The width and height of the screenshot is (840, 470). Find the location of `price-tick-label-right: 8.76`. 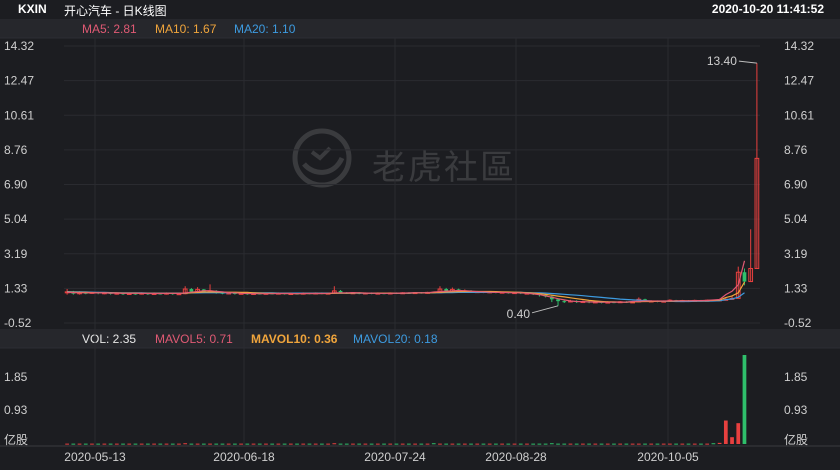

price-tick-label-right: 8.76 is located at coordinates (796, 150).